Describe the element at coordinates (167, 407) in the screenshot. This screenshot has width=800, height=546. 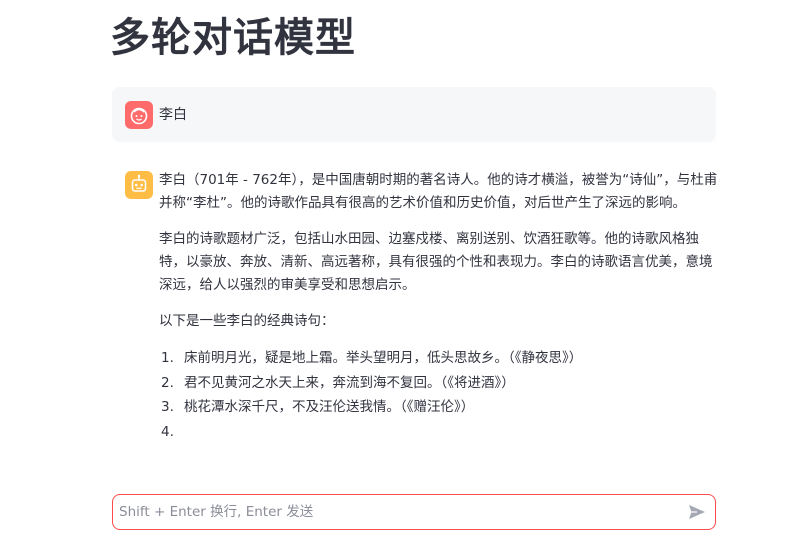
I see `list-number: 3.` at that location.